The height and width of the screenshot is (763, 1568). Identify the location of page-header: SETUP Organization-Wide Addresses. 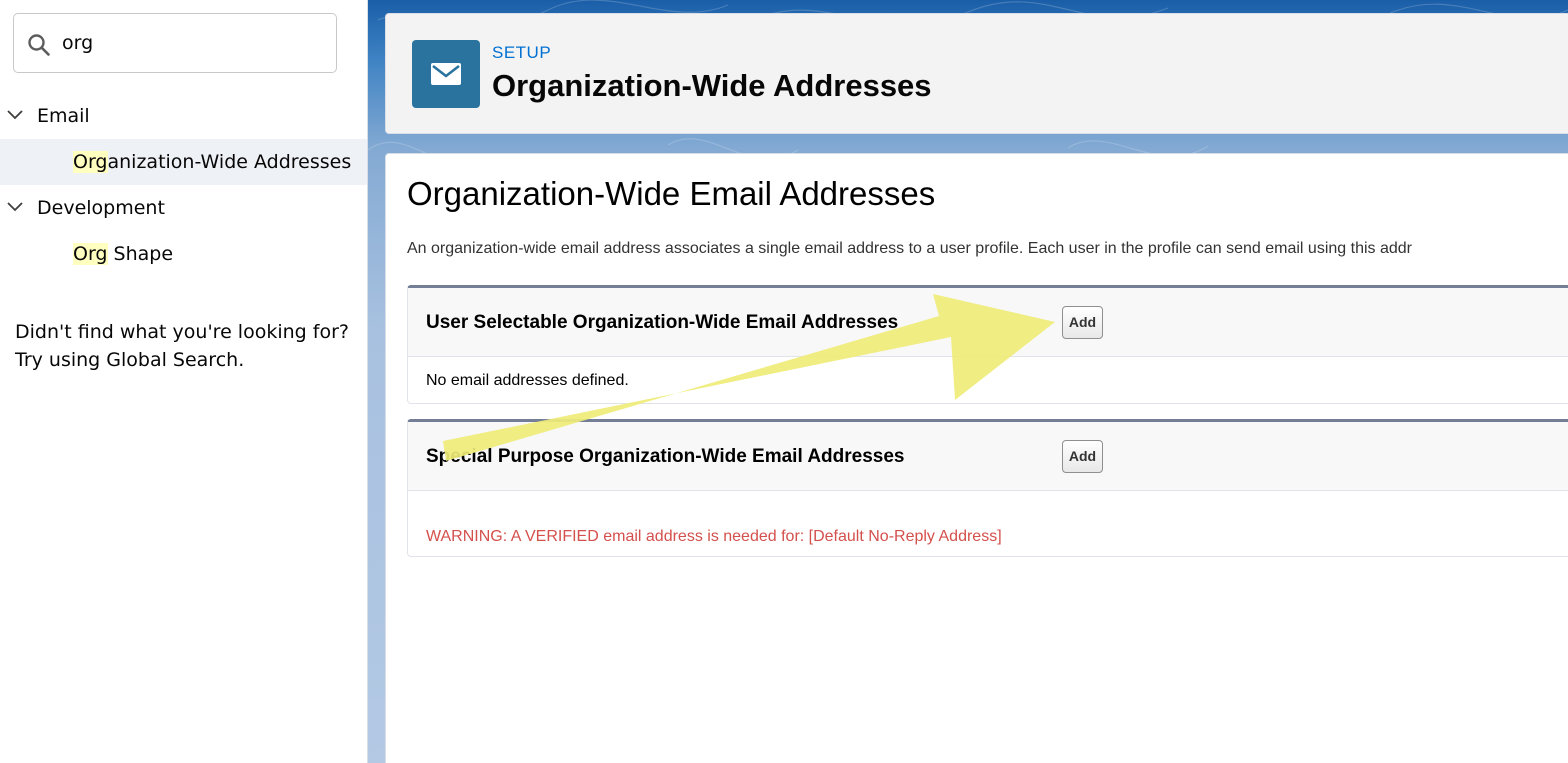
(976, 73).